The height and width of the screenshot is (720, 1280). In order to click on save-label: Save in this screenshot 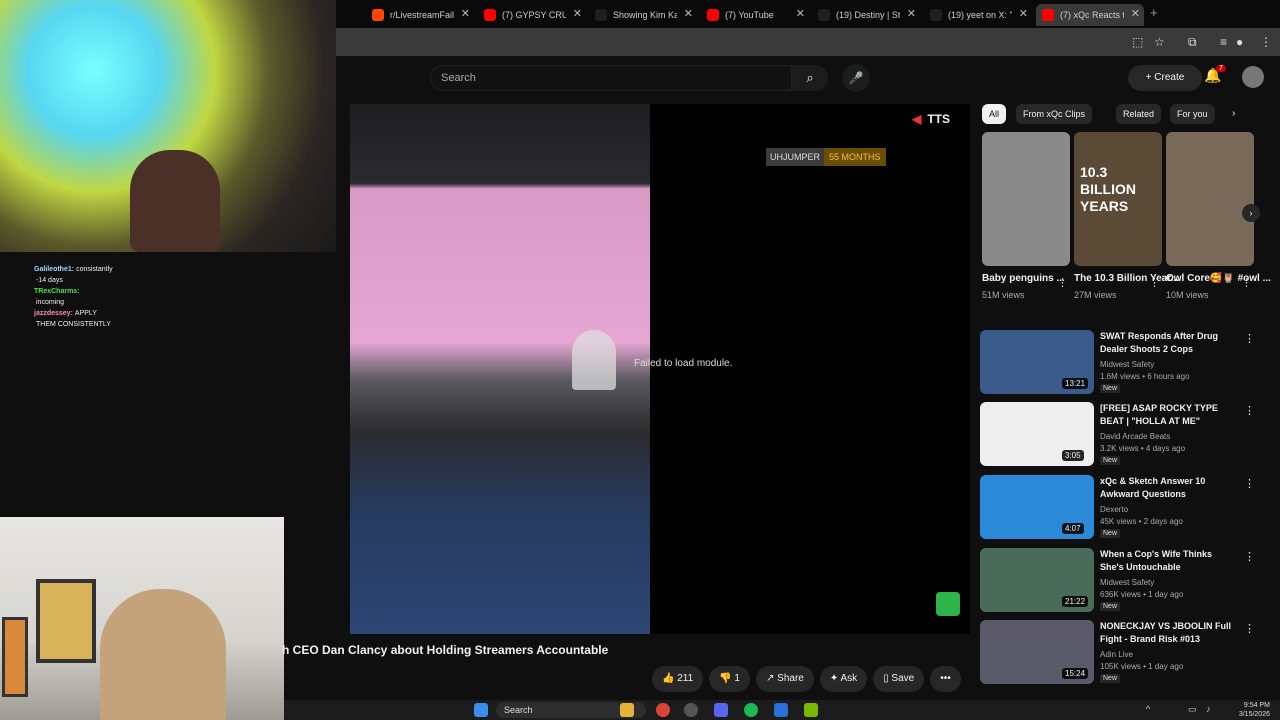, I will do `click(903, 678)`.